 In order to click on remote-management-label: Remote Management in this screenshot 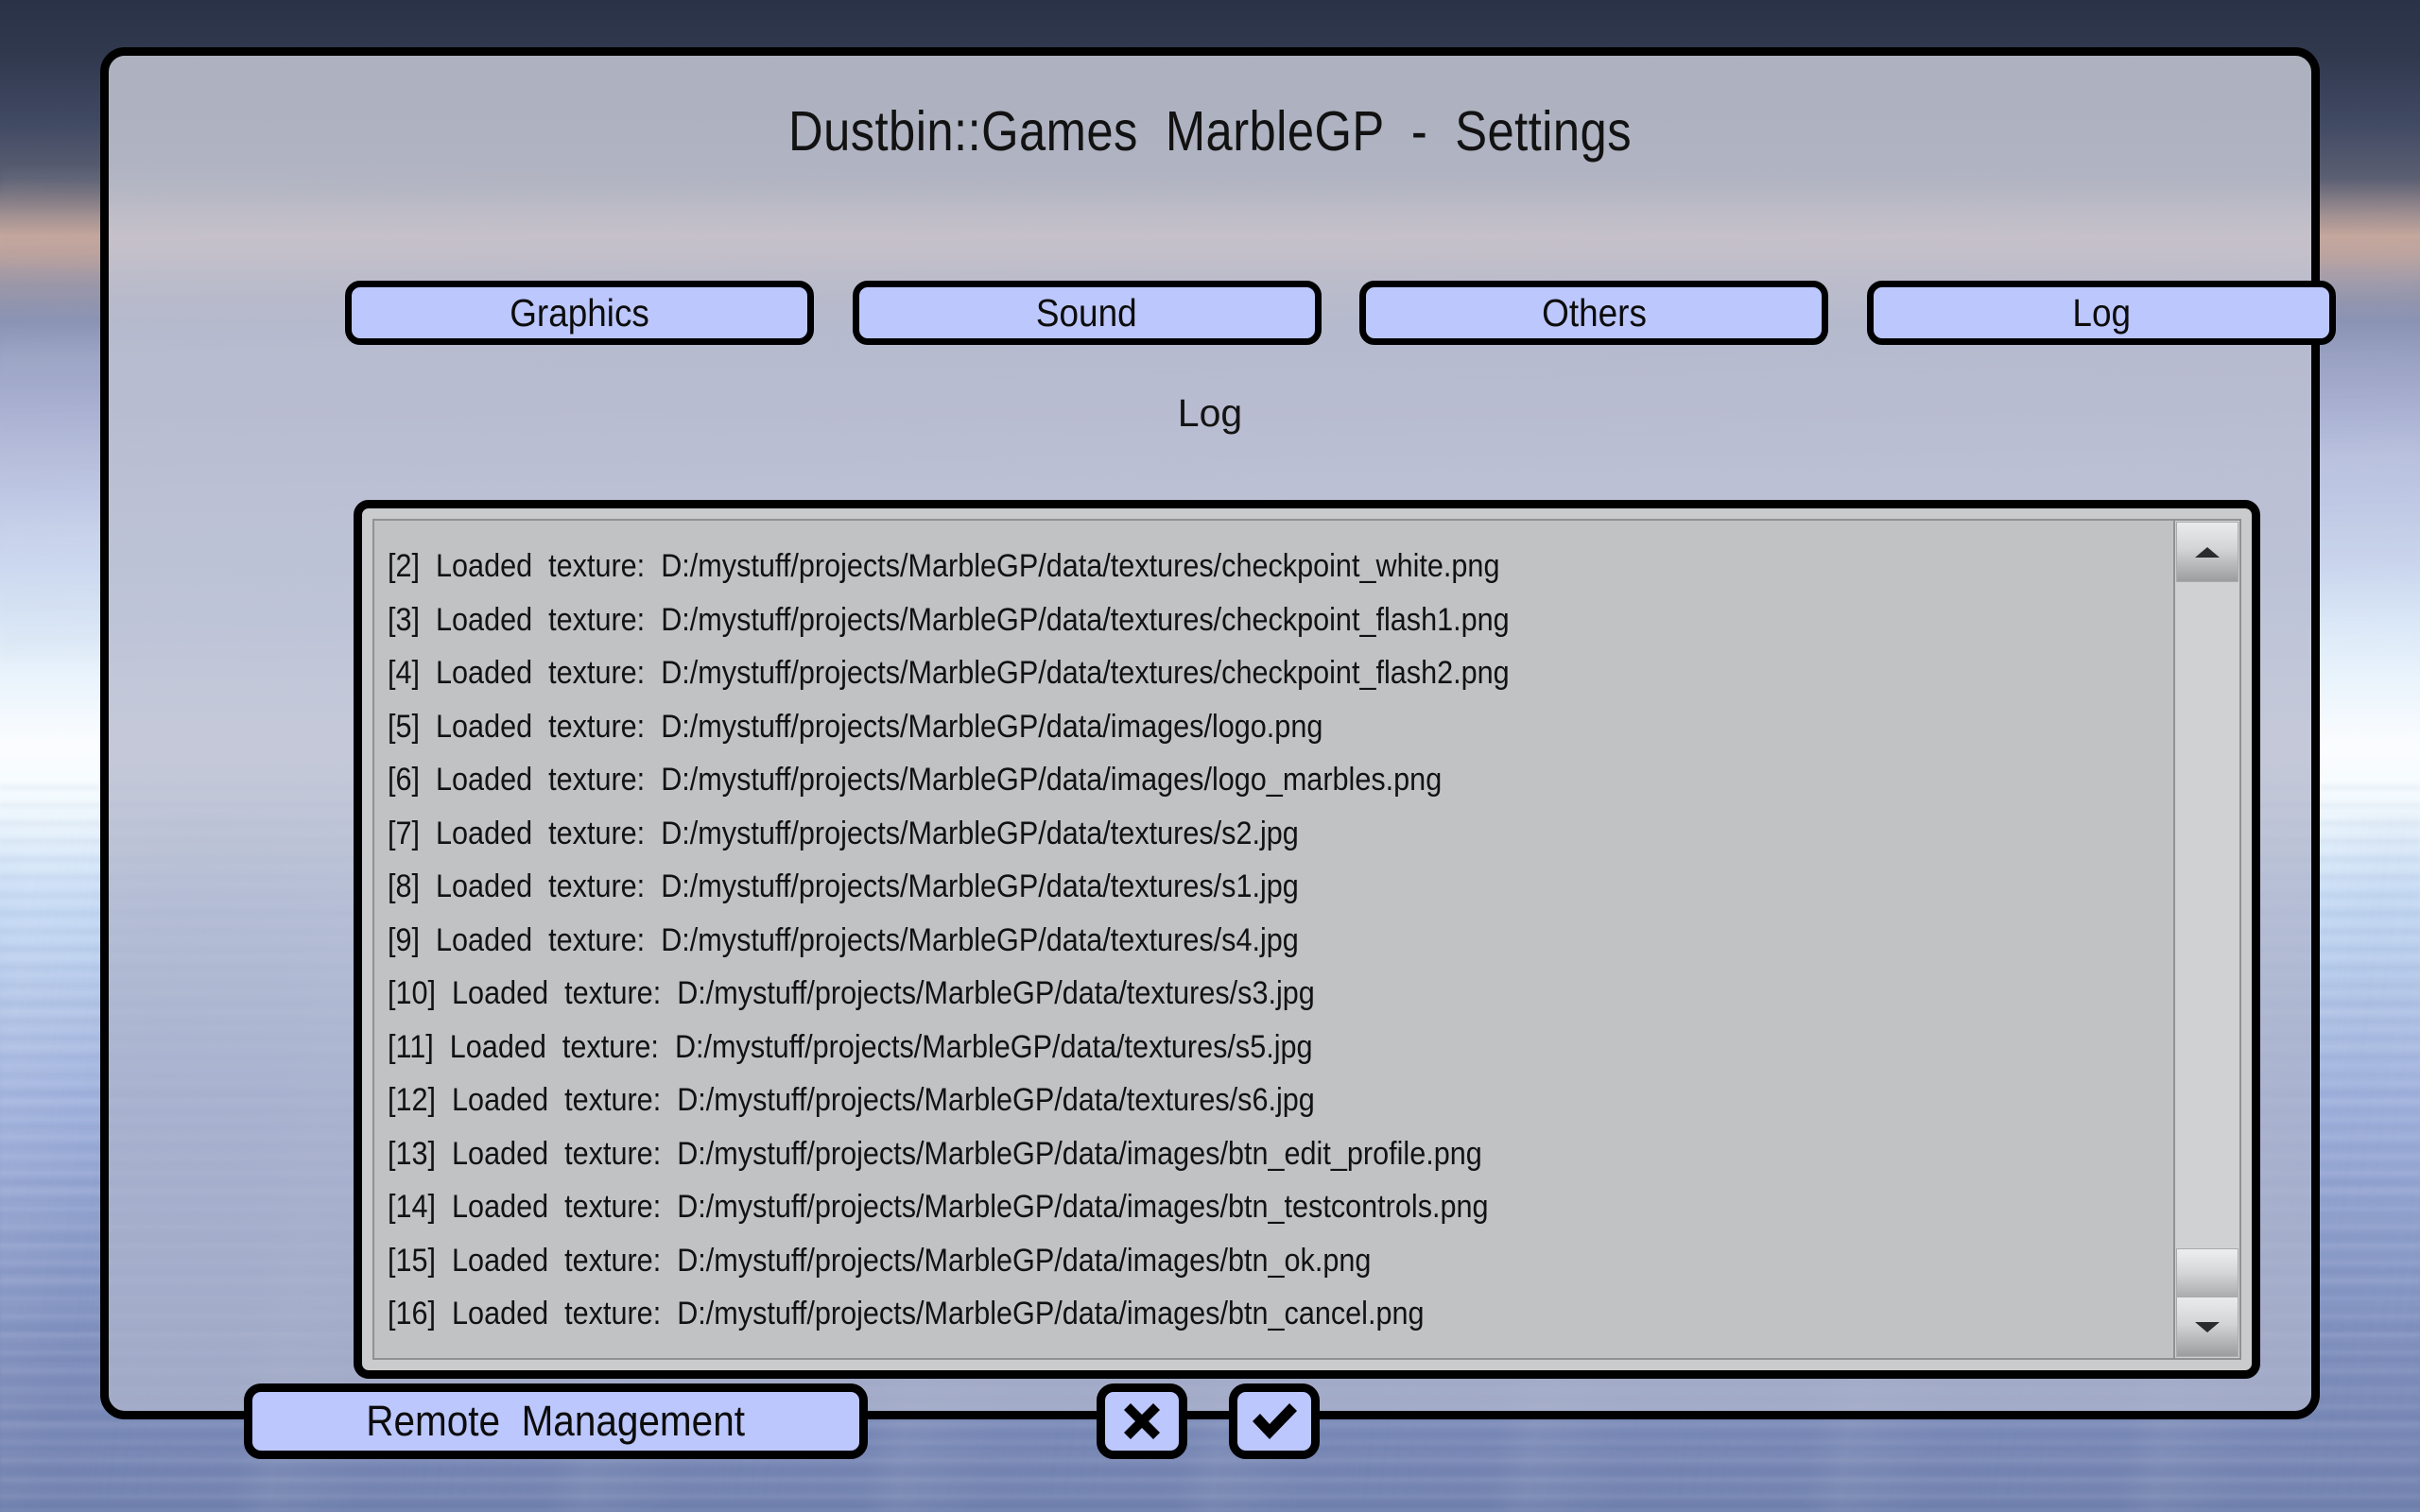, I will do `click(556, 1421)`.